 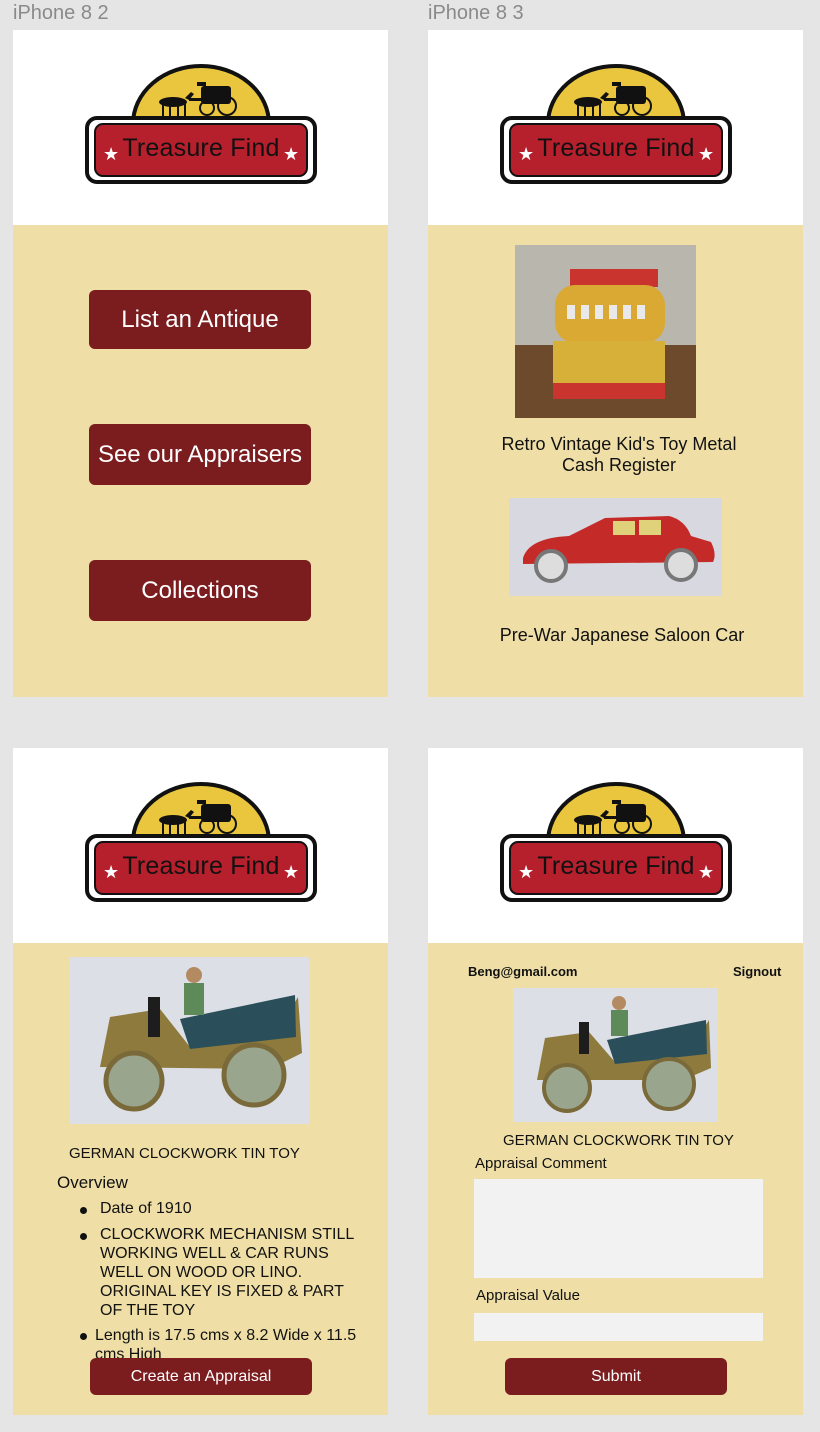 I want to click on collection-item-title-saloon-car: Pre-War Japanese Saloon Car, so click(x=622, y=635).